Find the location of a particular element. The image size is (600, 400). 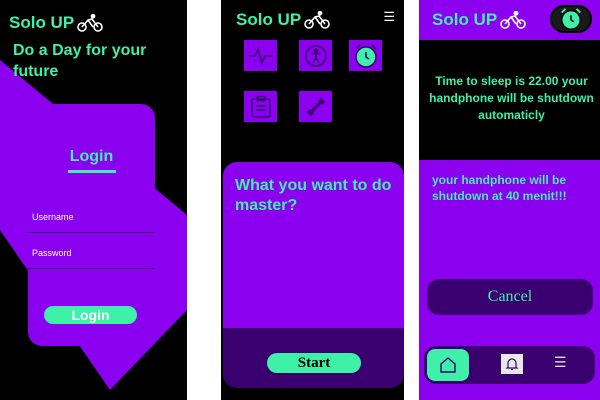

clipboard-icon is located at coordinates (260, 106).